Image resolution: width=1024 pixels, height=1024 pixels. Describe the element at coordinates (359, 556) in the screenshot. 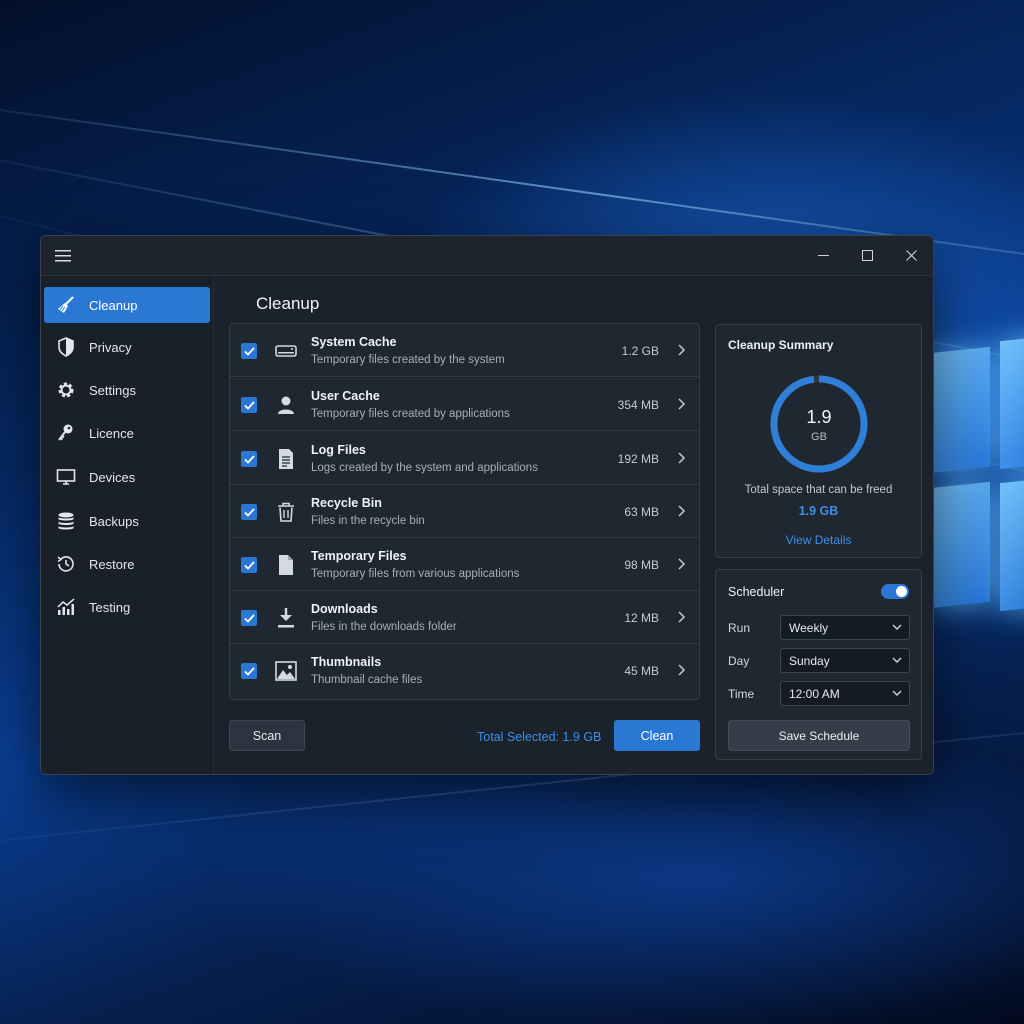

I see `row-title: Temporary Files` at that location.